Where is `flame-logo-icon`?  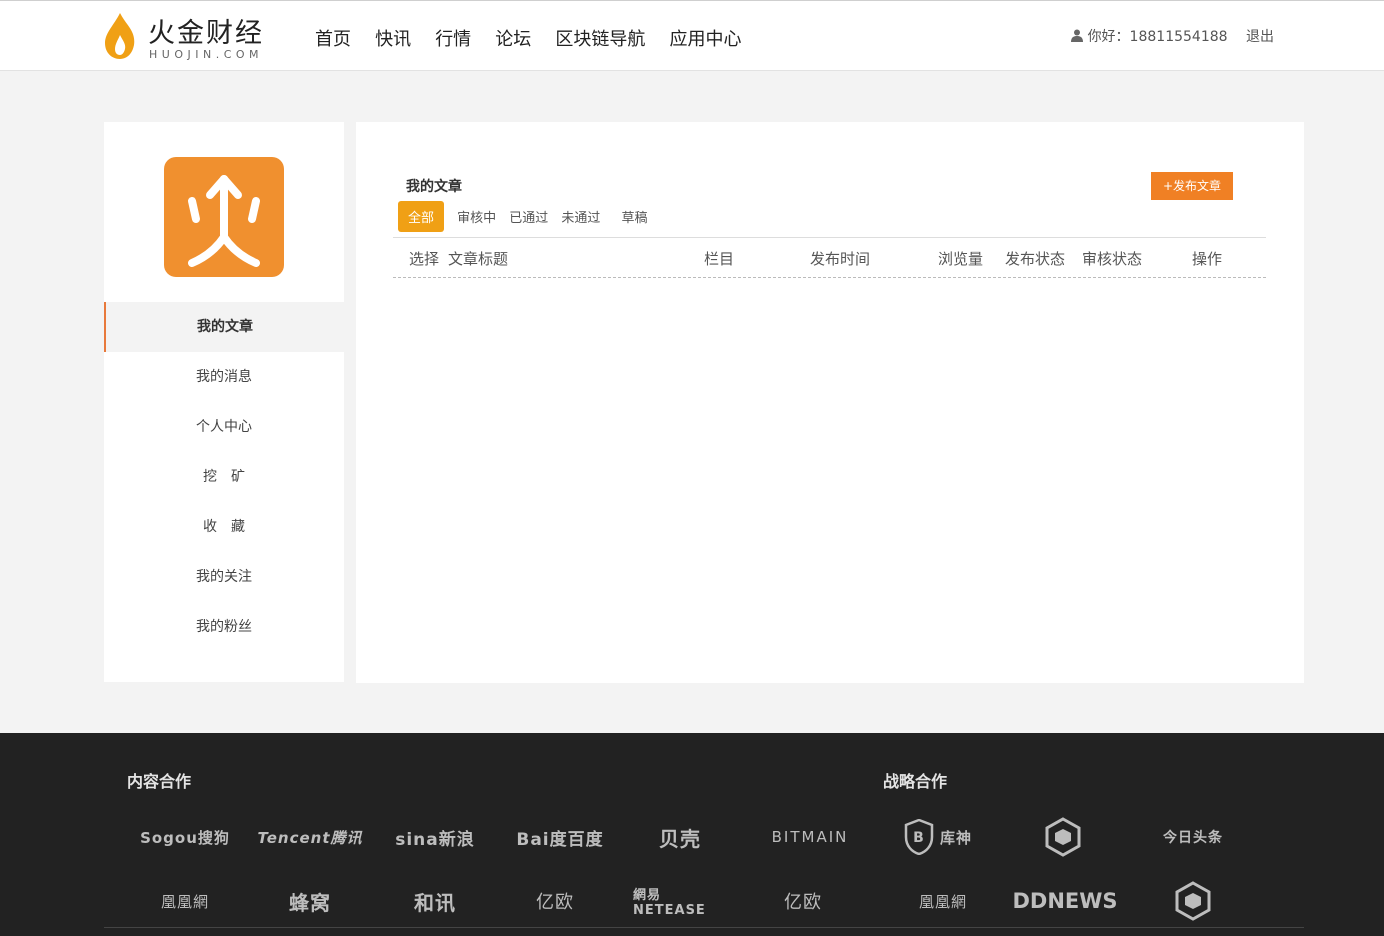
flame-logo-icon is located at coordinates (120, 36).